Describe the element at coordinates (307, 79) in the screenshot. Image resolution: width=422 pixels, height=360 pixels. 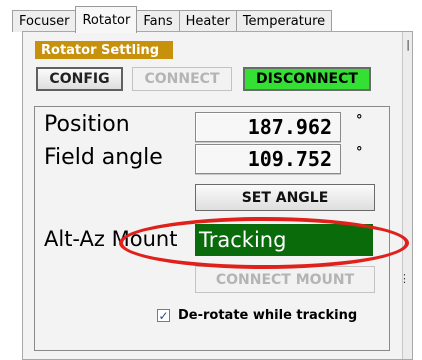
I see `disconnect-button: DISCONNECT` at that location.